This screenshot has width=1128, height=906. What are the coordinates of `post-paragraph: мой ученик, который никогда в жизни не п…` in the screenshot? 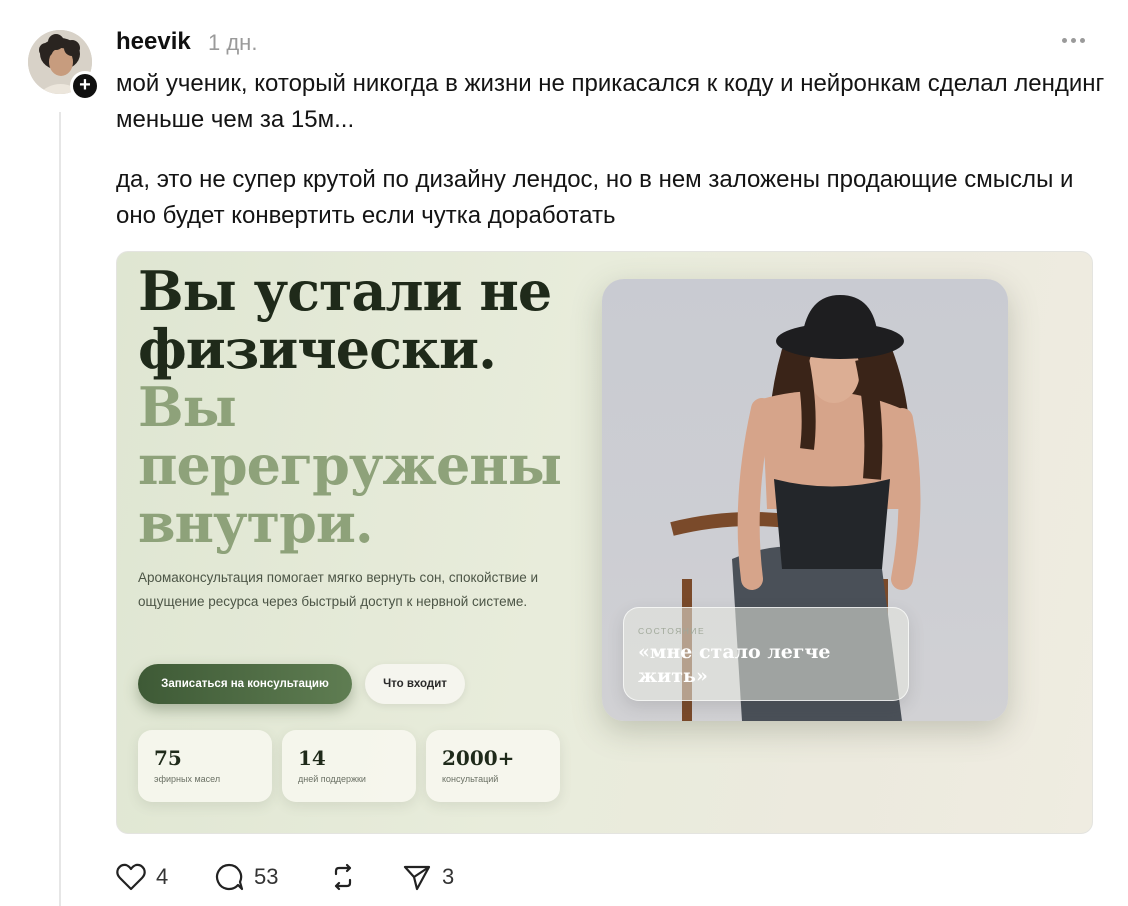 It's located at (610, 101).